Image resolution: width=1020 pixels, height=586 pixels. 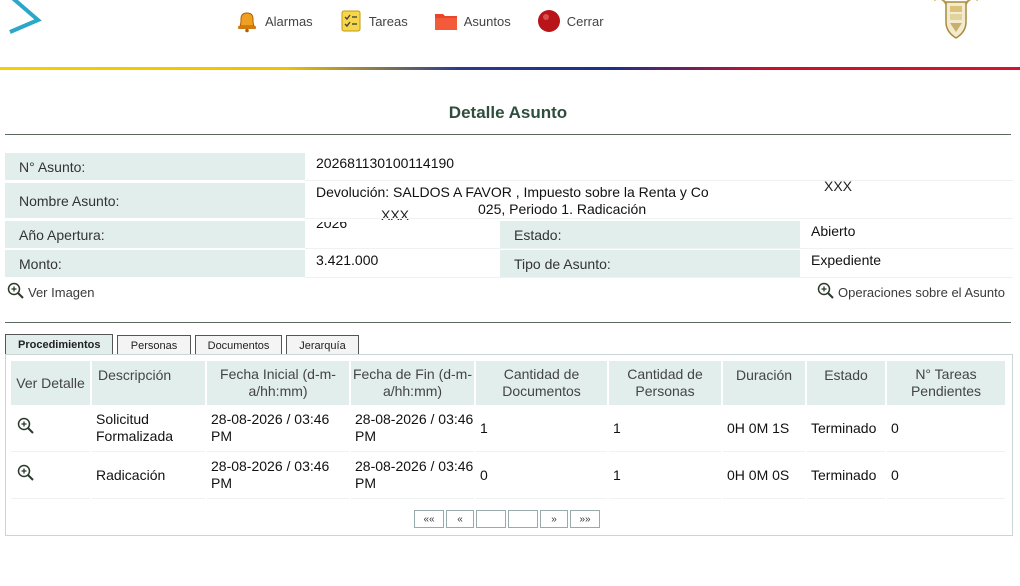 What do you see at coordinates (61, 292) in the screenshot?
I see `ver-imagen-label: Ver Imagen` at bounding box center [61, 292].